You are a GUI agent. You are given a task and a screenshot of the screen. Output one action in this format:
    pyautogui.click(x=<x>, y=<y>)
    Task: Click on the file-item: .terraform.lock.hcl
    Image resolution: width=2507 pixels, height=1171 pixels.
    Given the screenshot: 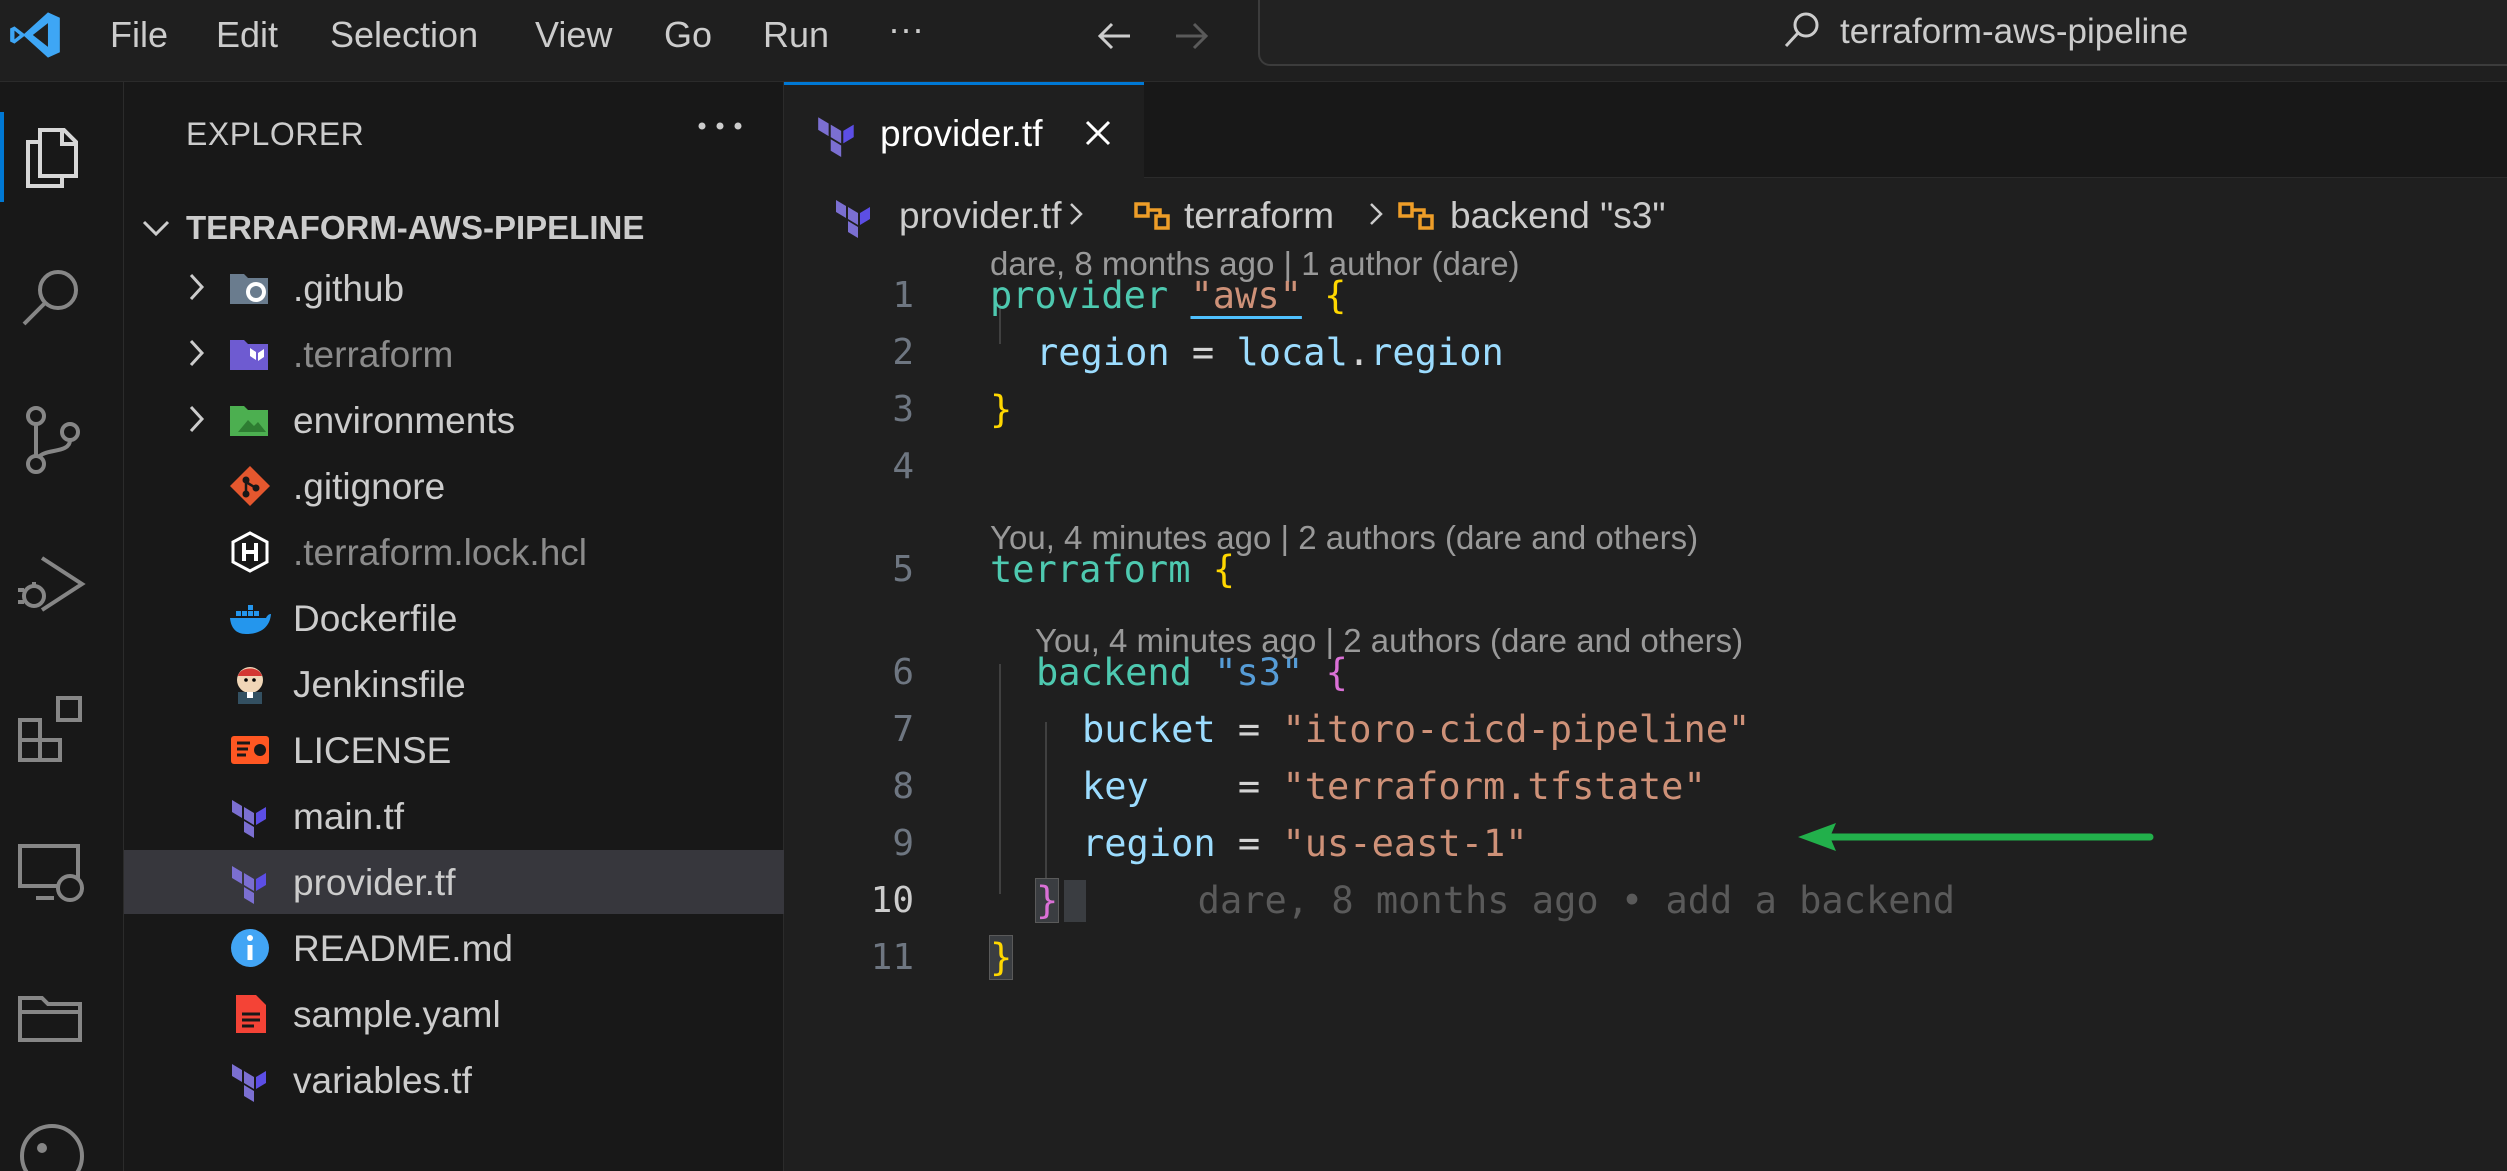 What is the action you would take?
    pyautogui.click(x=454, y=552)
    